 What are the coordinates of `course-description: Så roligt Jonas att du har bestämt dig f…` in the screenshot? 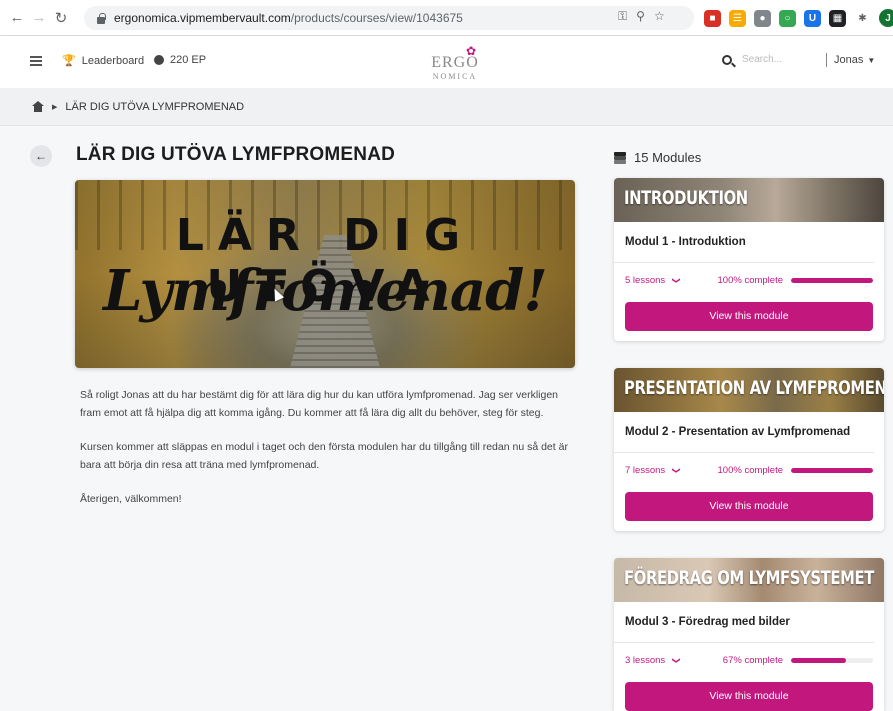 It's located at (325, 455).